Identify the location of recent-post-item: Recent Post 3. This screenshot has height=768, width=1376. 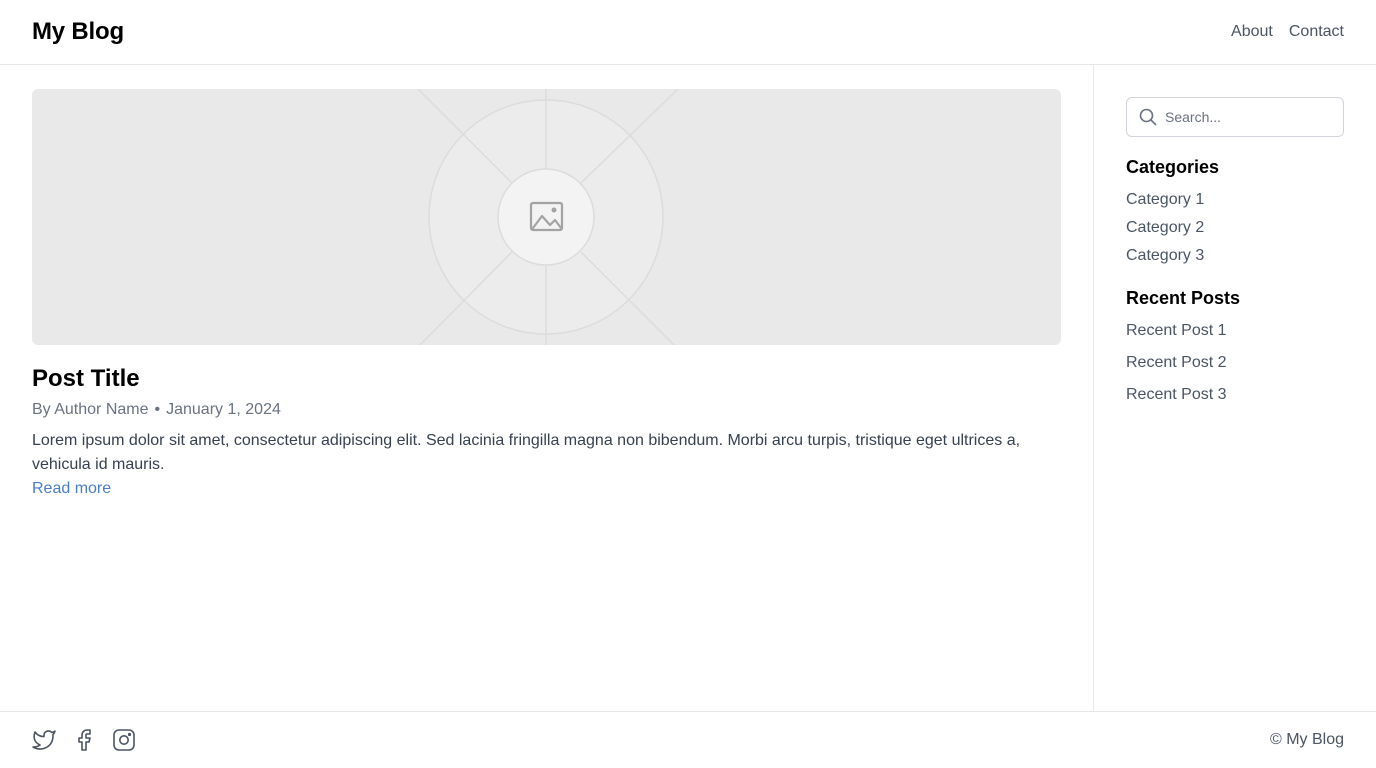
(1235, 395).